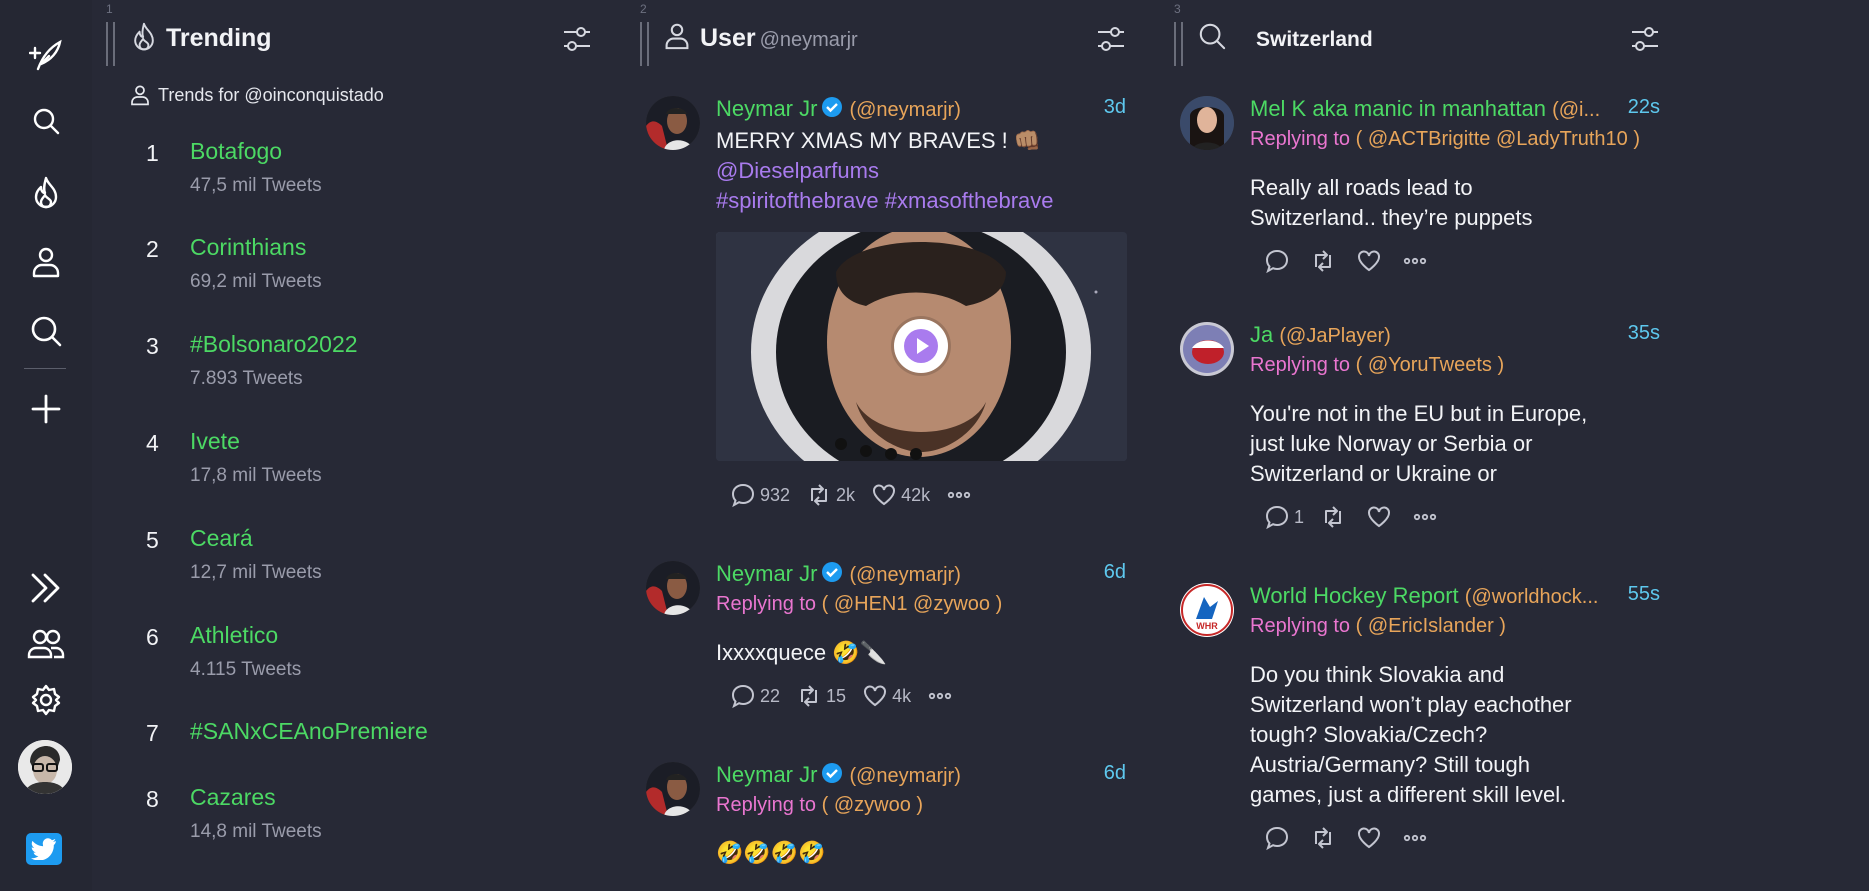 The image size is (1869, 891). What do you see at coordinates (801, 652) in the screenshot?
I see `tweet-text-line: Ixxxxquece 🤣🔪` at bounding box center [801, 652].